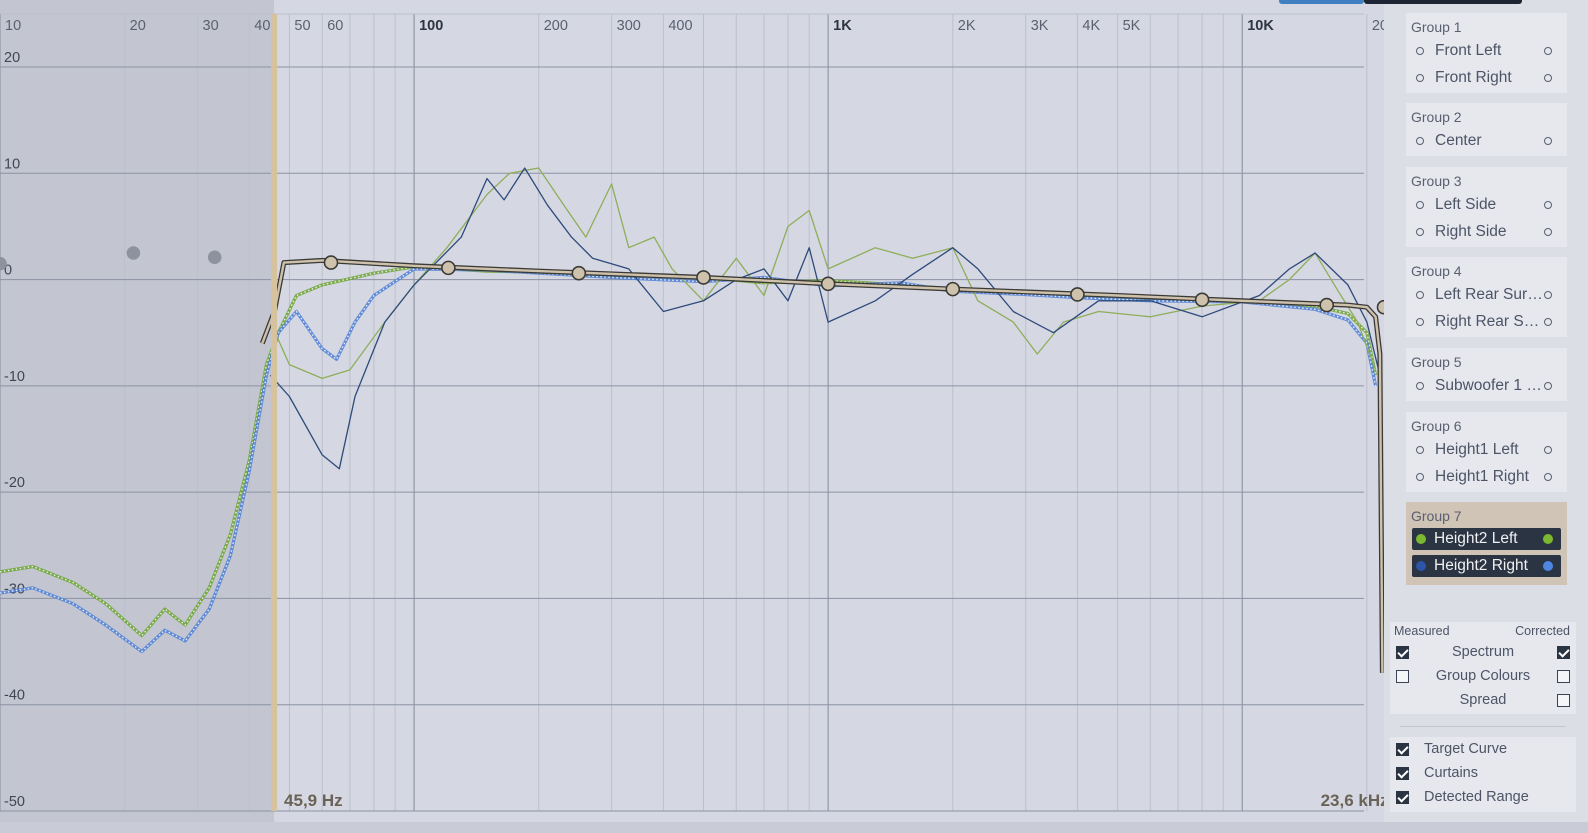  Describe the element at coordinates (13, 26) in the screenshot. I see `x-tick-label: 10` at that location.